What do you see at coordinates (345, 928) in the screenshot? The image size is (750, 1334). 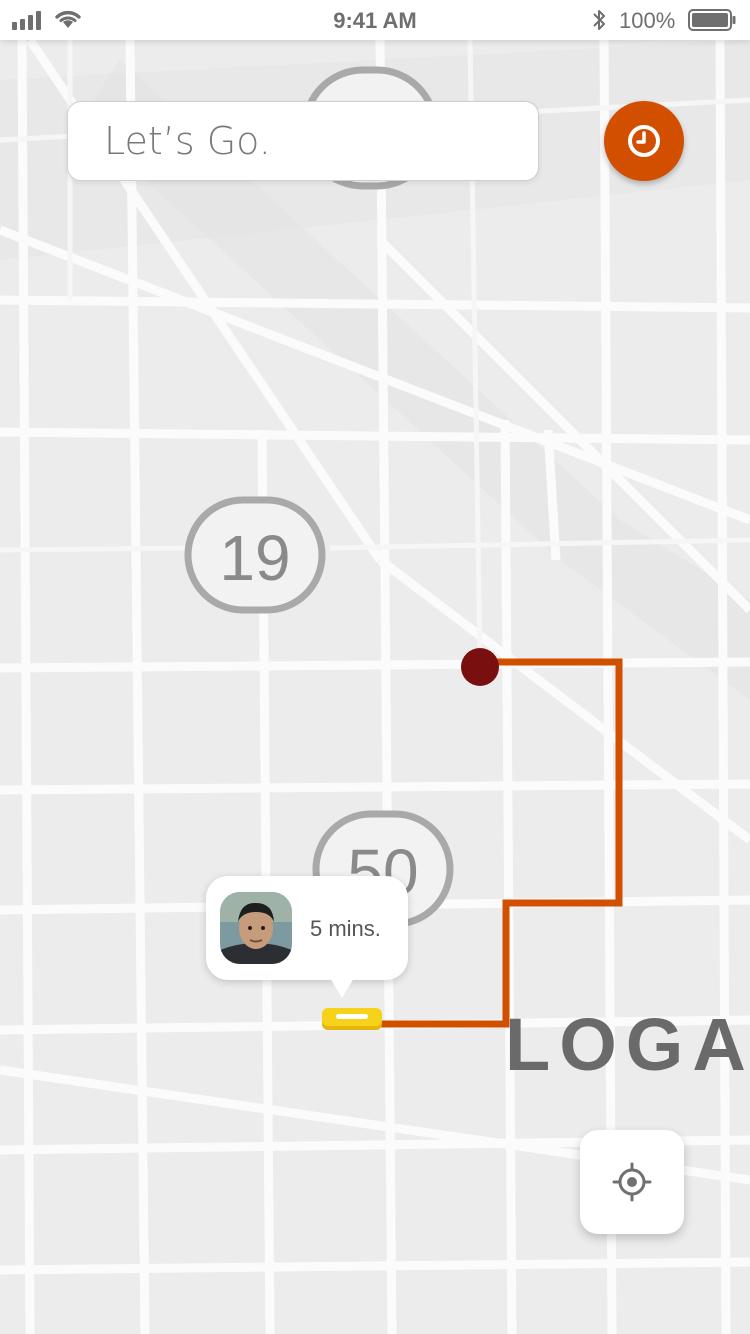 I see `eta-text: 5 mins.` at bounding box center [345, 928].